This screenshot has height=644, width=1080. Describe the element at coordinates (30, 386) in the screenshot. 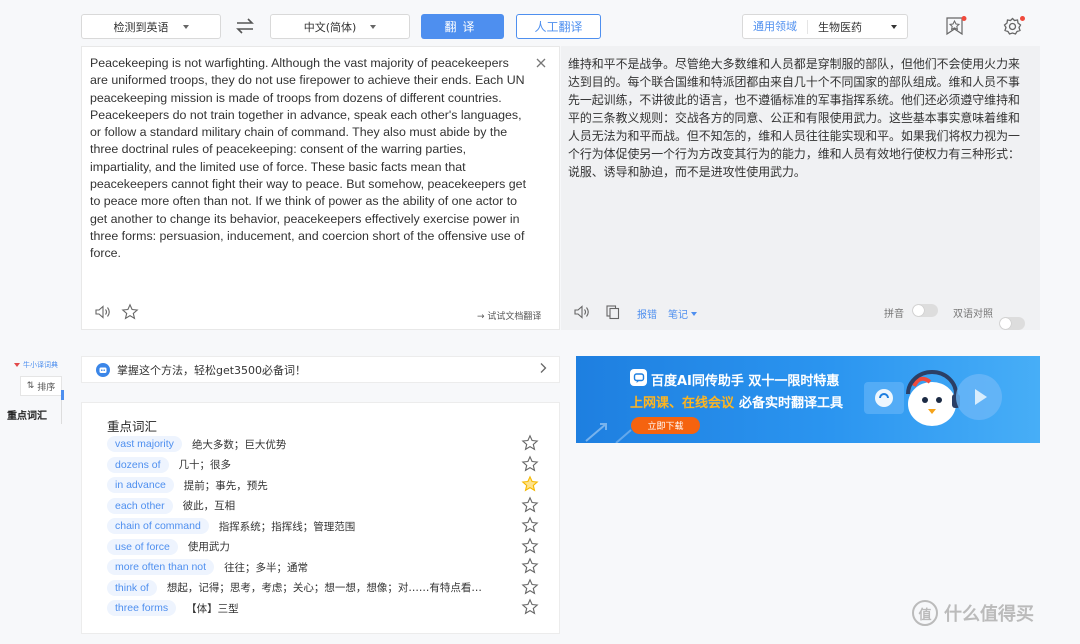

I see `sort-icon: ⇅` at that location.